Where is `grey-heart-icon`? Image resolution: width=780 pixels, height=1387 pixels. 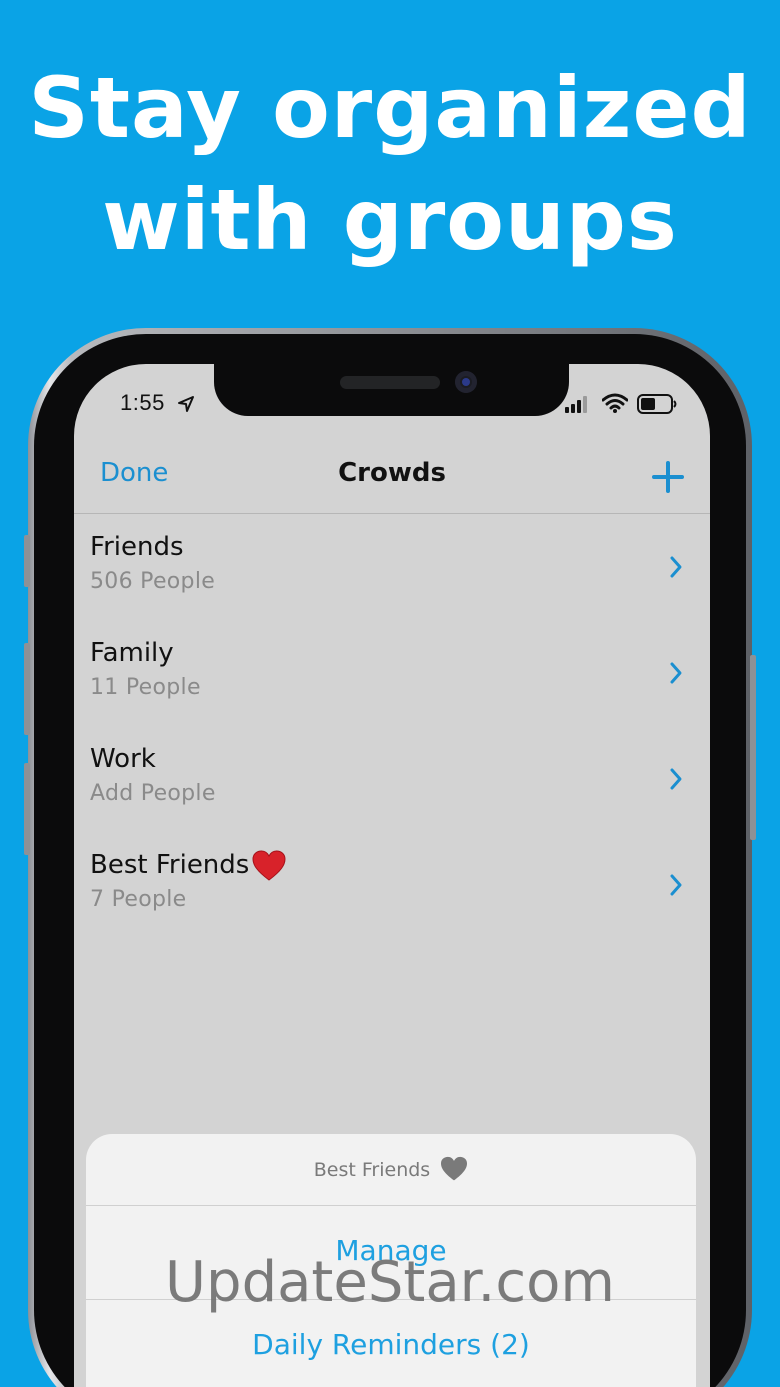
grey-heart-icon is located at coordinates (454, 1168).